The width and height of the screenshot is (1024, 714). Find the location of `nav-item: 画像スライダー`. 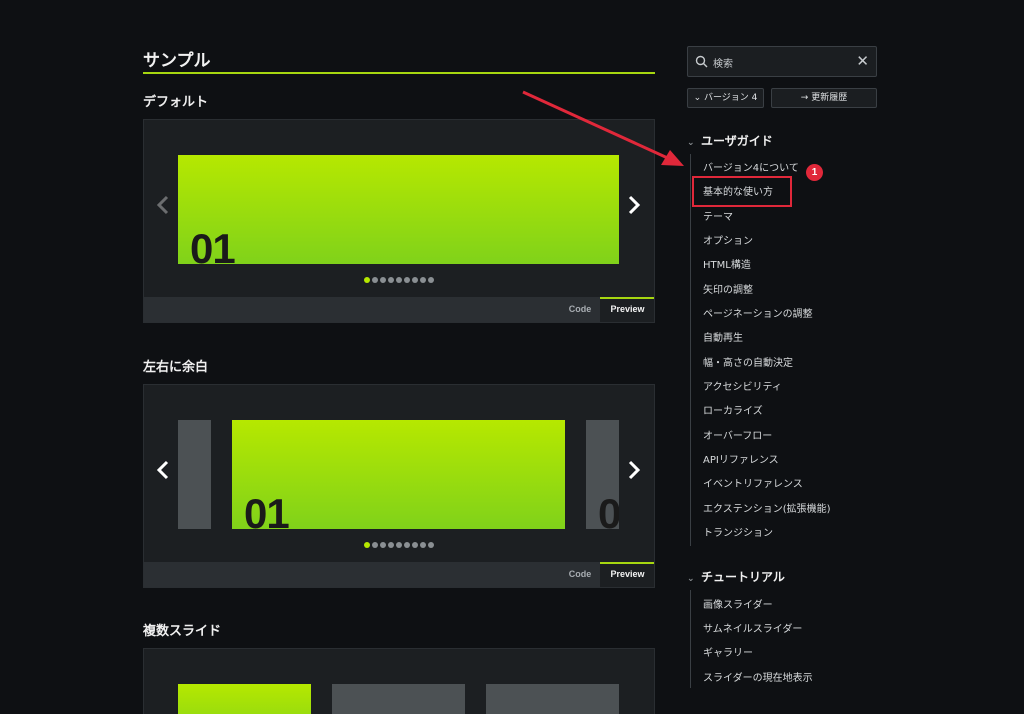

nav-item: 画像スライダー is located at coordinates (738, 603).